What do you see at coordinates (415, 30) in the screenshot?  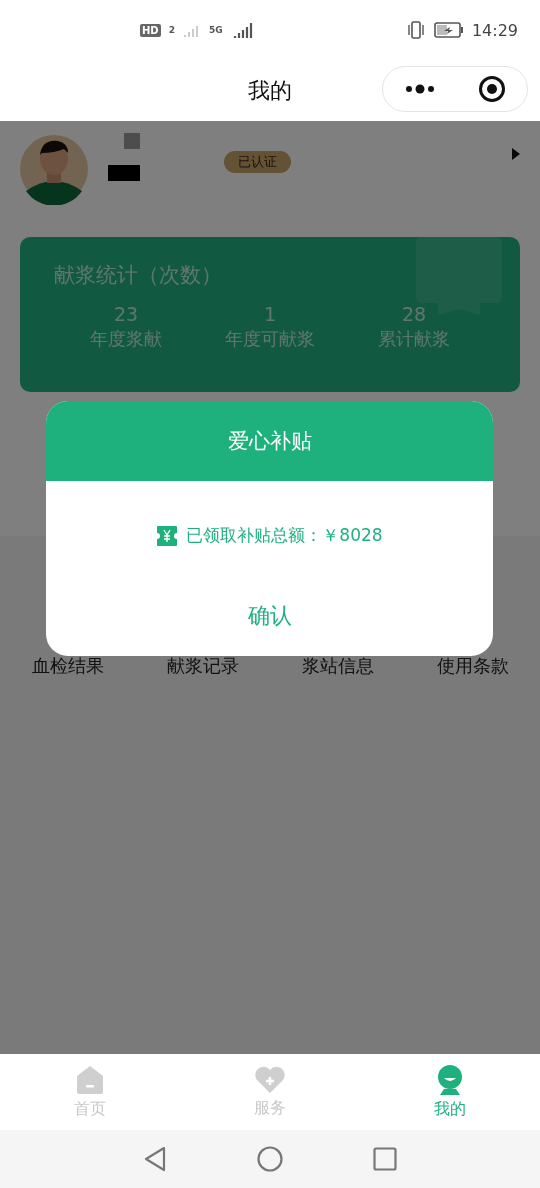 I see `vibrate-icon` at bounding box center [415, 30].